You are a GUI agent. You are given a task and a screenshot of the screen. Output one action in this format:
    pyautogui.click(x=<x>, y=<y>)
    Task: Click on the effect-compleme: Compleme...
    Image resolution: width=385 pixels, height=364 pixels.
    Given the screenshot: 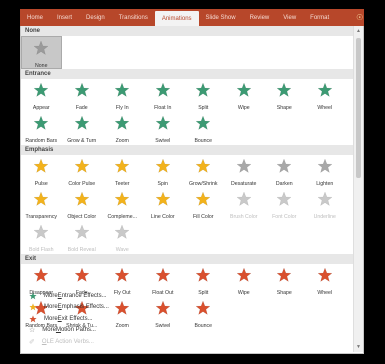 What is the action you would take?
    pyautogui.click(x=122, y=204)
    